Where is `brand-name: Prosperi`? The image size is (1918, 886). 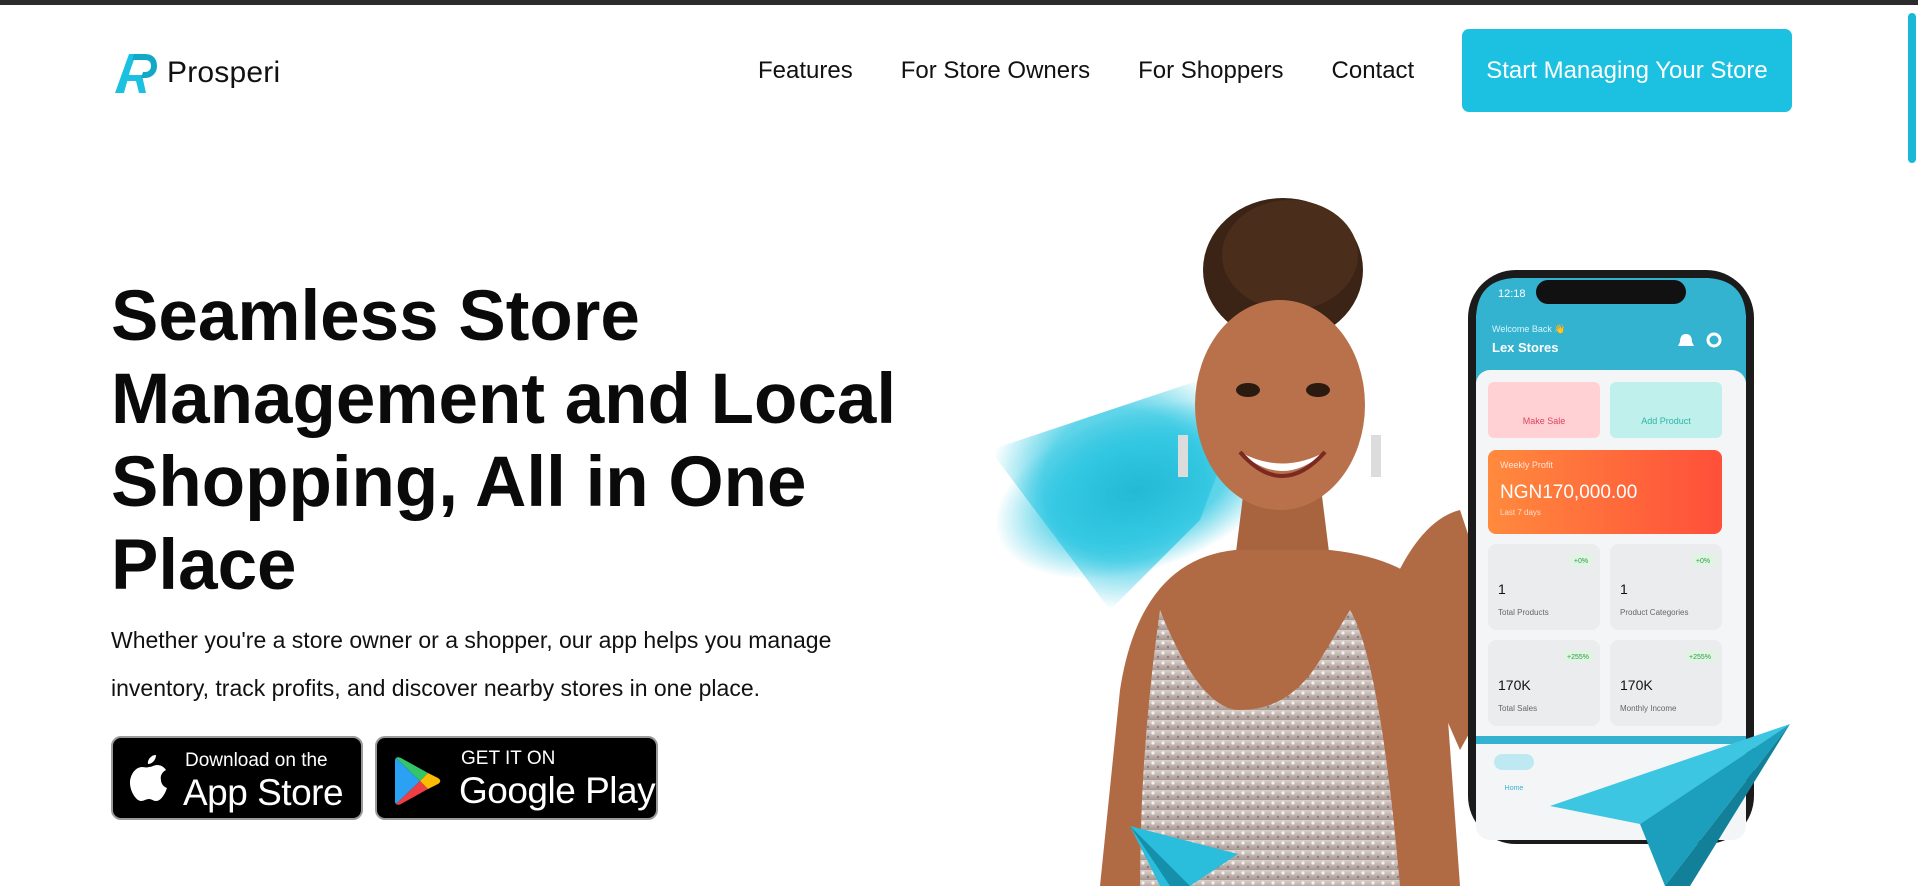 brand-name: Prosperi is located at coordinates (224, 72).